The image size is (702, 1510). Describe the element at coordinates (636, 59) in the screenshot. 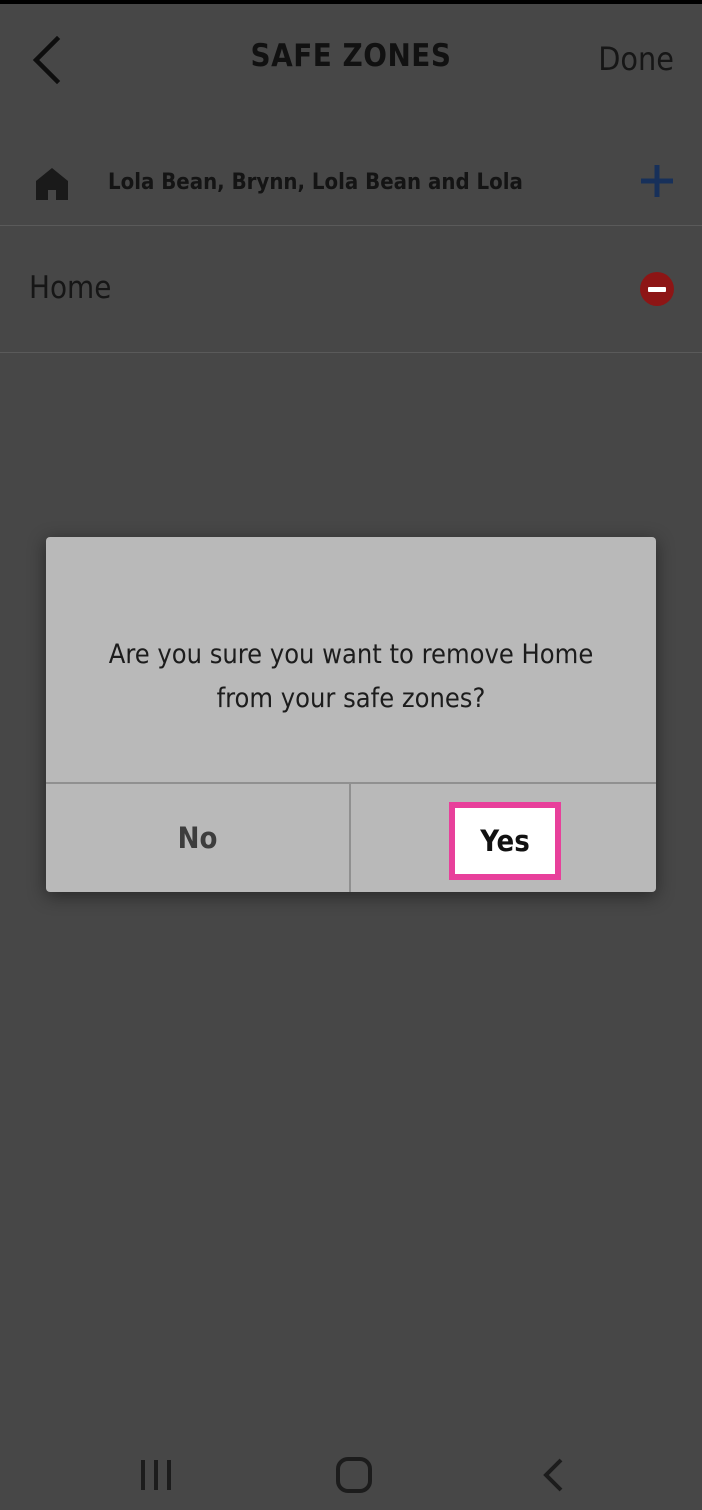

I see `done-button: Done` at that location.